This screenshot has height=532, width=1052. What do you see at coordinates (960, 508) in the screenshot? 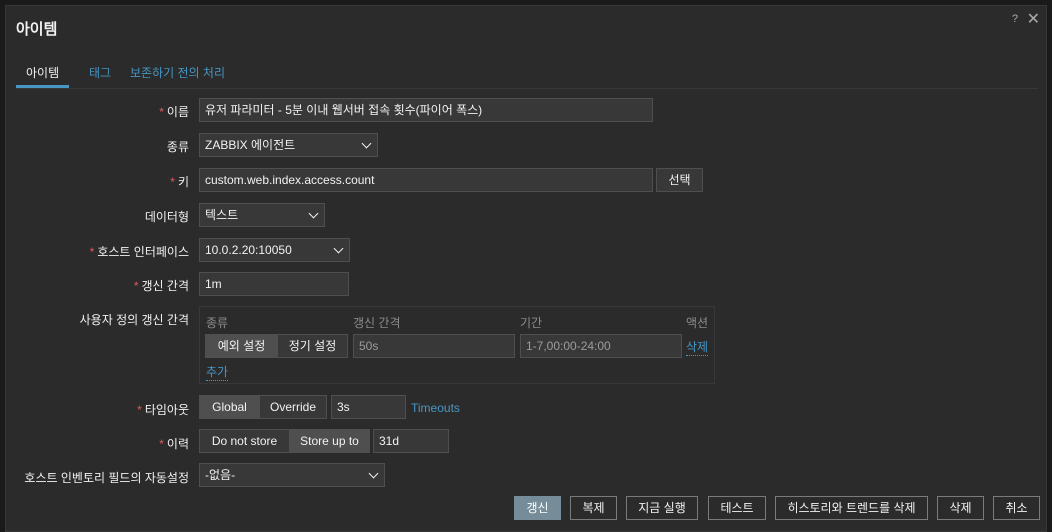
I see `delete-button: 삭제` at bounding box center [960, 508].